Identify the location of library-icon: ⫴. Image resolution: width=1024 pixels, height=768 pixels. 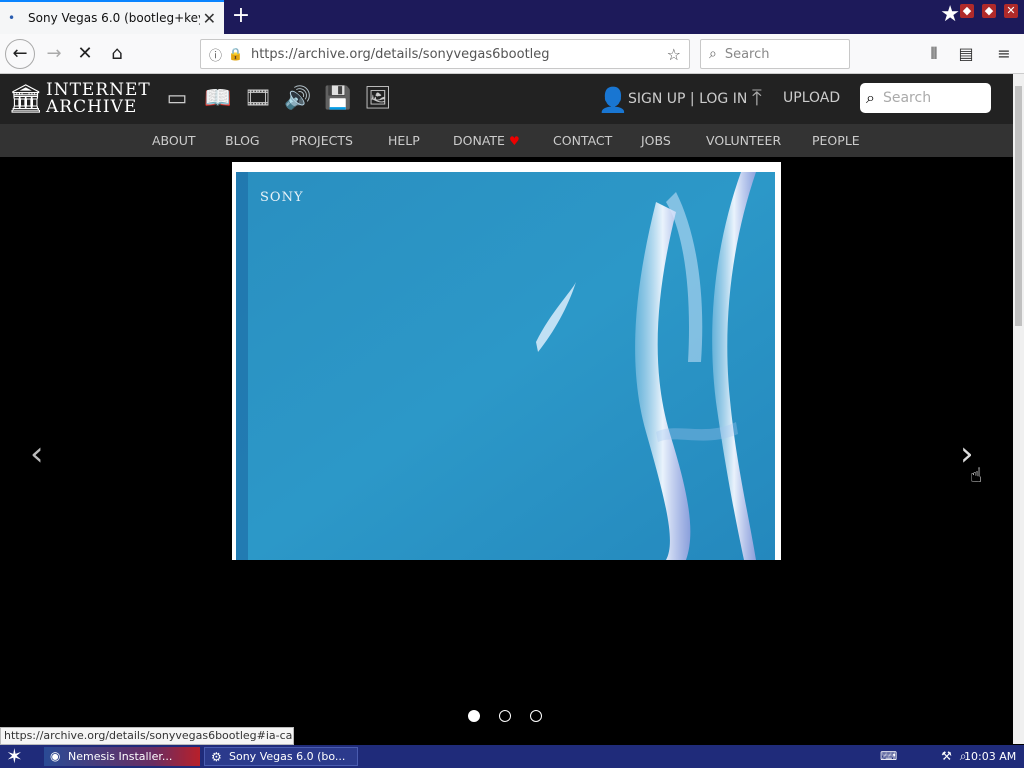
(934, 54).